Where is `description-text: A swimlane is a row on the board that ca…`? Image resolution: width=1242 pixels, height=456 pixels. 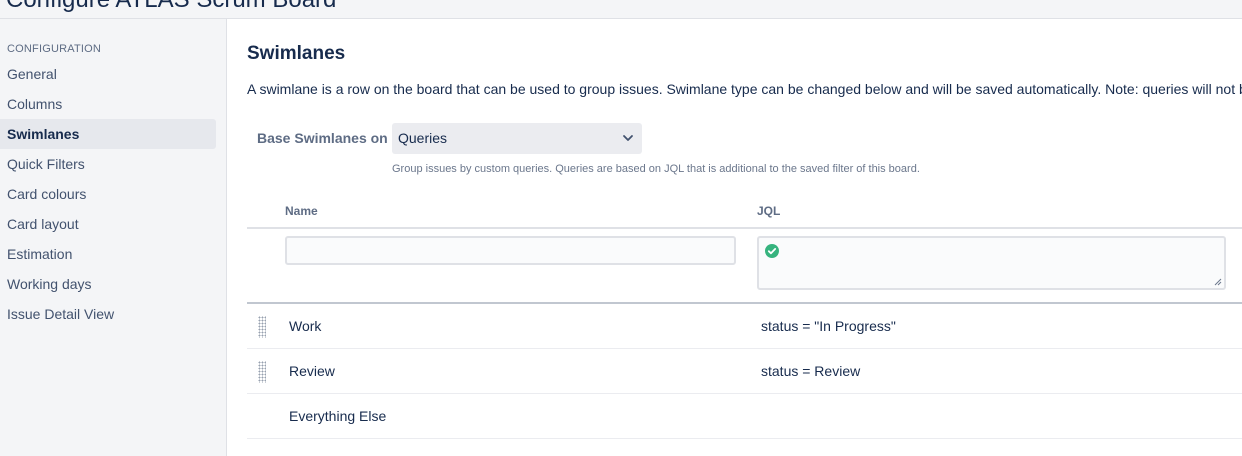 description-text: A swimlane is a row on the board that ca… is located at coordinates (744, 89).